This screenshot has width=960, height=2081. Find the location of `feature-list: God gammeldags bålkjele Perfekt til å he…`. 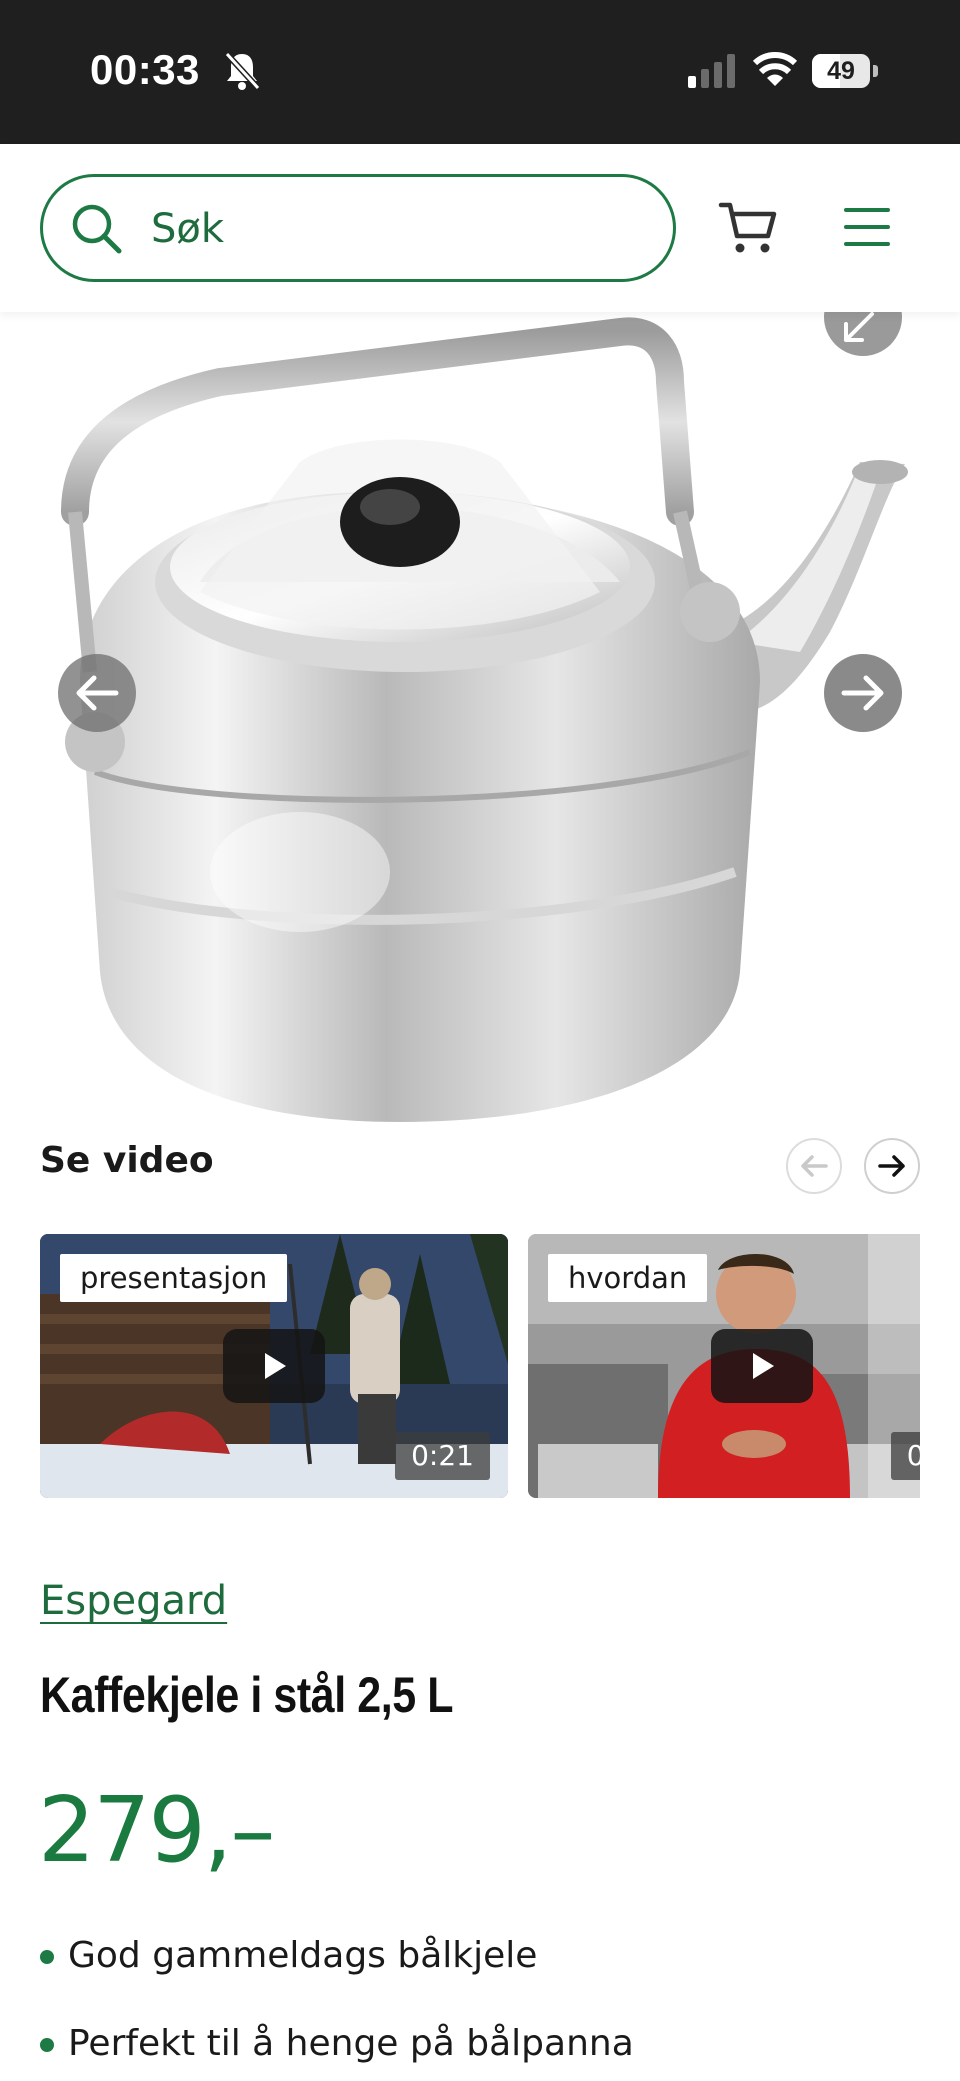

feature-list: God gammeldags bålkjele Perfekt til å he… is located at coordinates (337, 2005).